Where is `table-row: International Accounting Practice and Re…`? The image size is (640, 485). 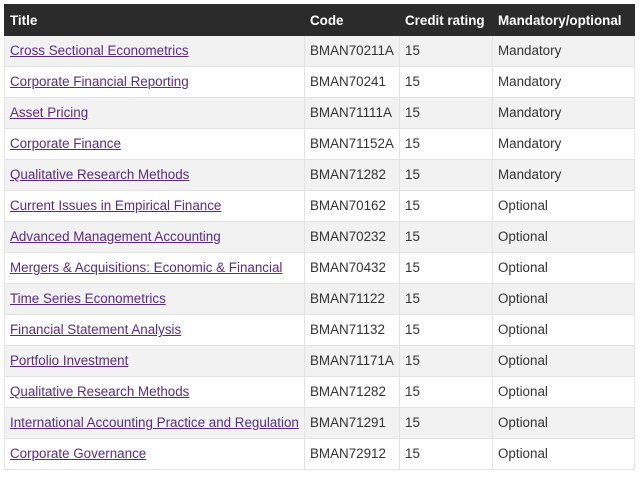 table-row: International Accounting Practice and Re… is located at coordinates (319, 423).